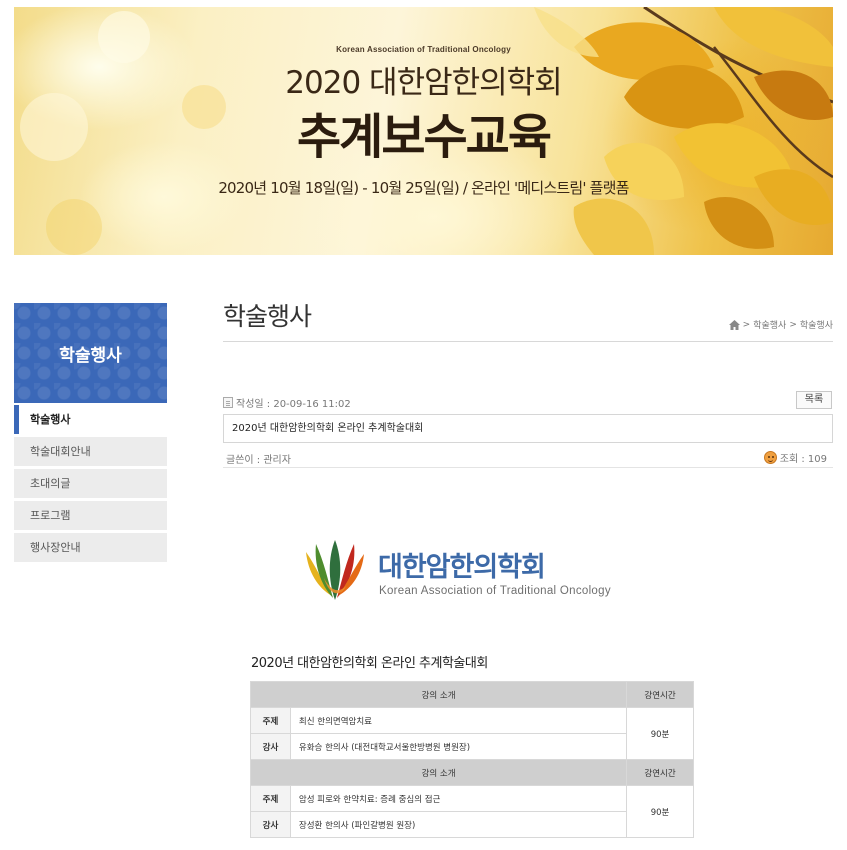 The height and width of the screenshot is (850, 847). I want to click on session-topic: 최신 한의면역암치료, so click(458, 720).